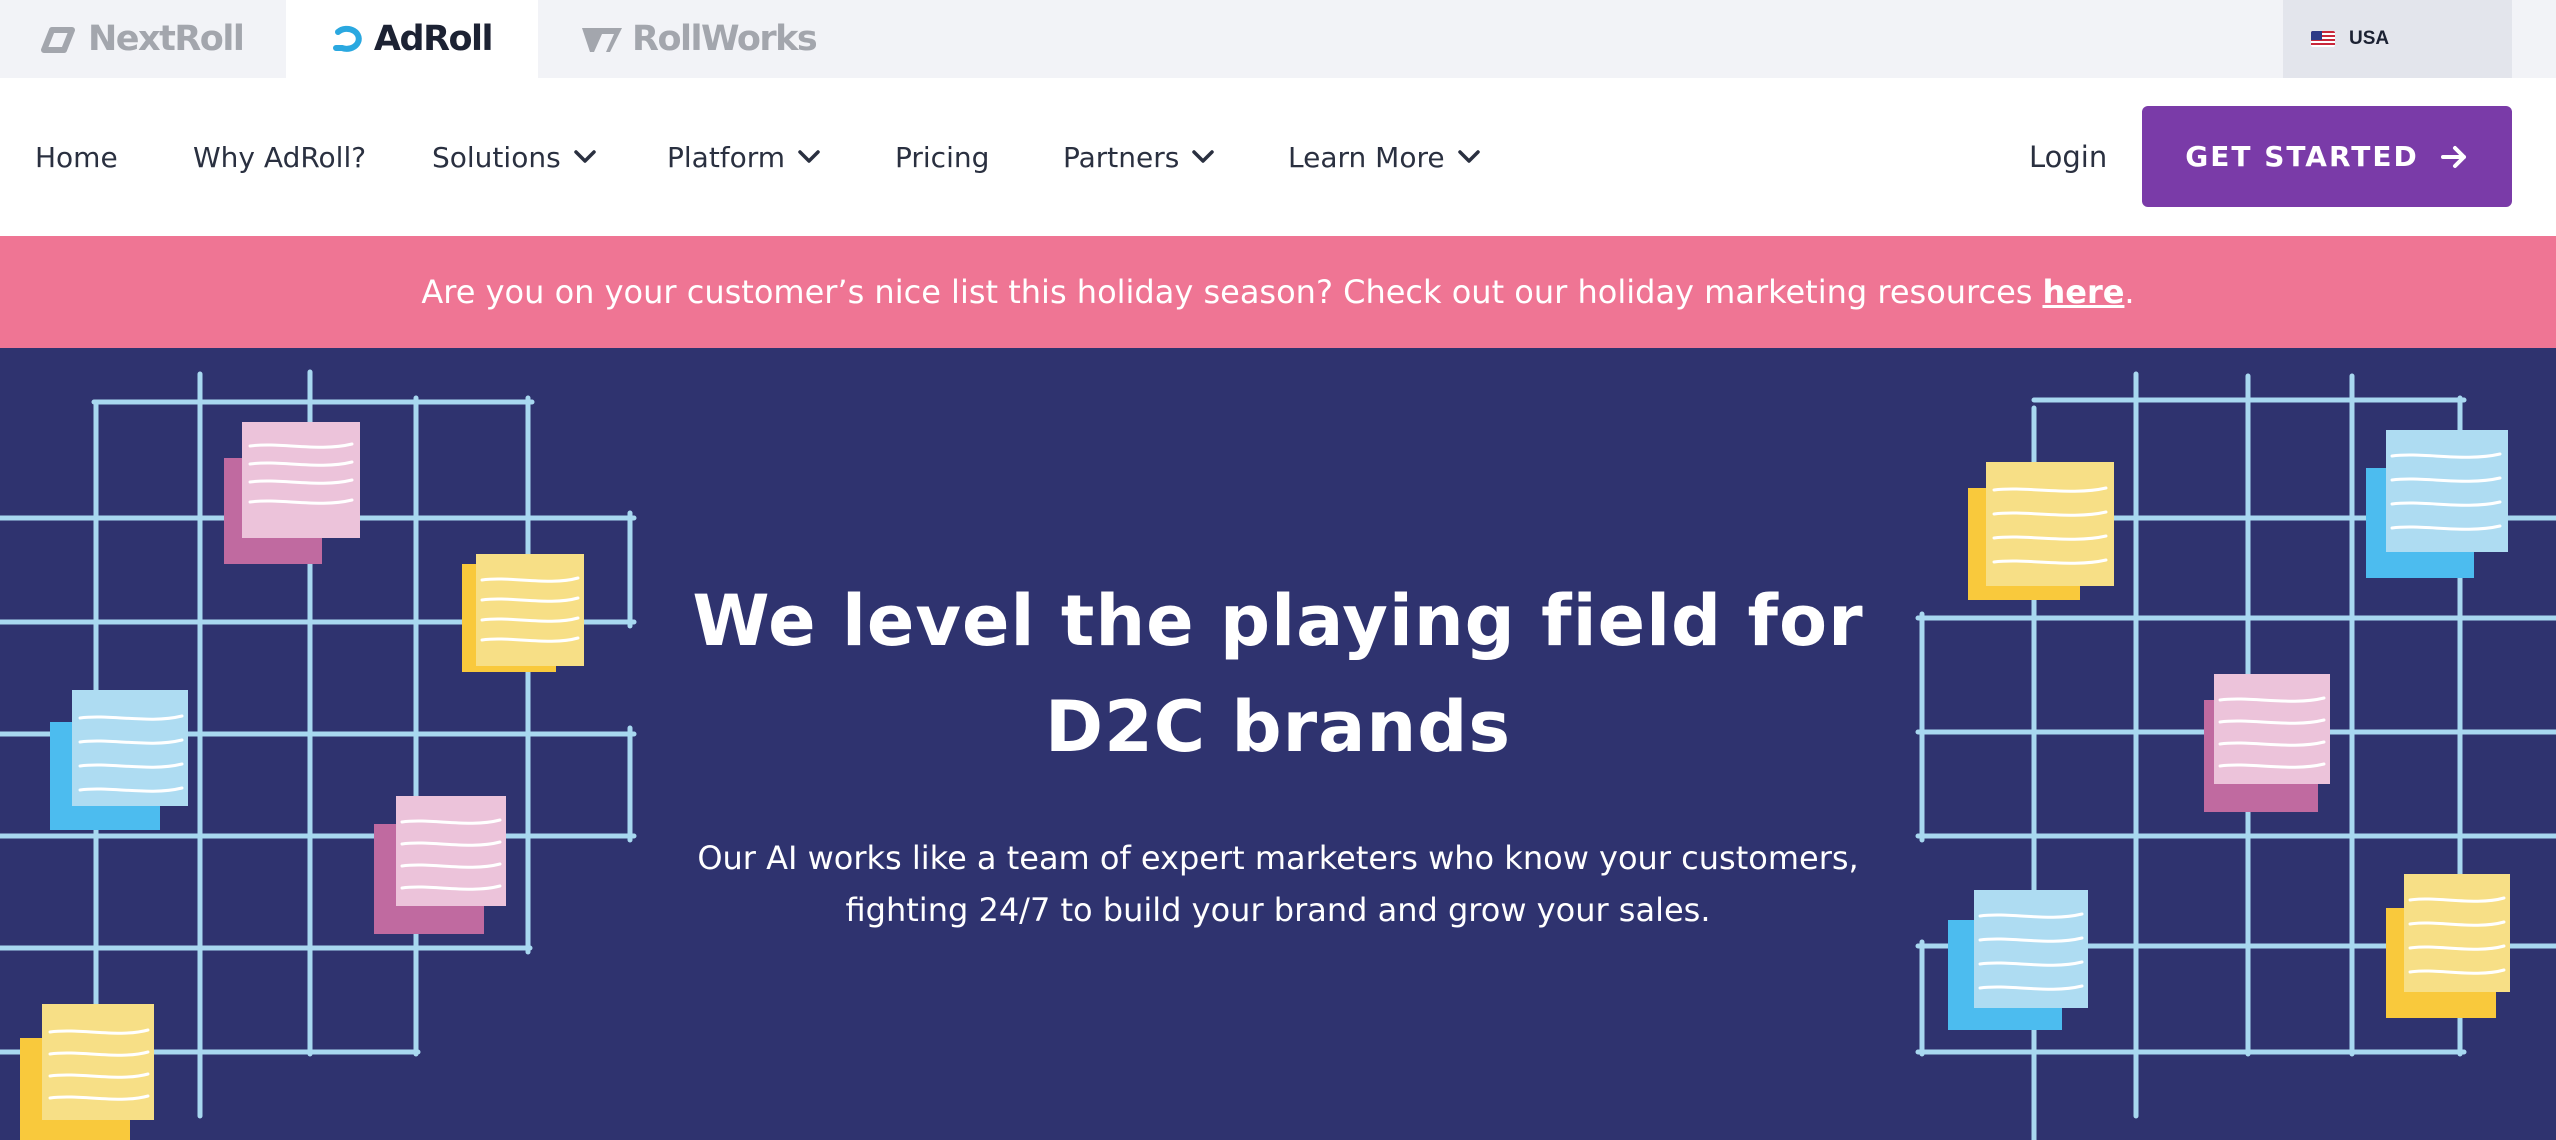 The height and width of the screenshot is (1140, 2556). Describe the element at coordinates (433, 39) in the screenshot. I see `brand-name-adroll: AdRoll` at that location.